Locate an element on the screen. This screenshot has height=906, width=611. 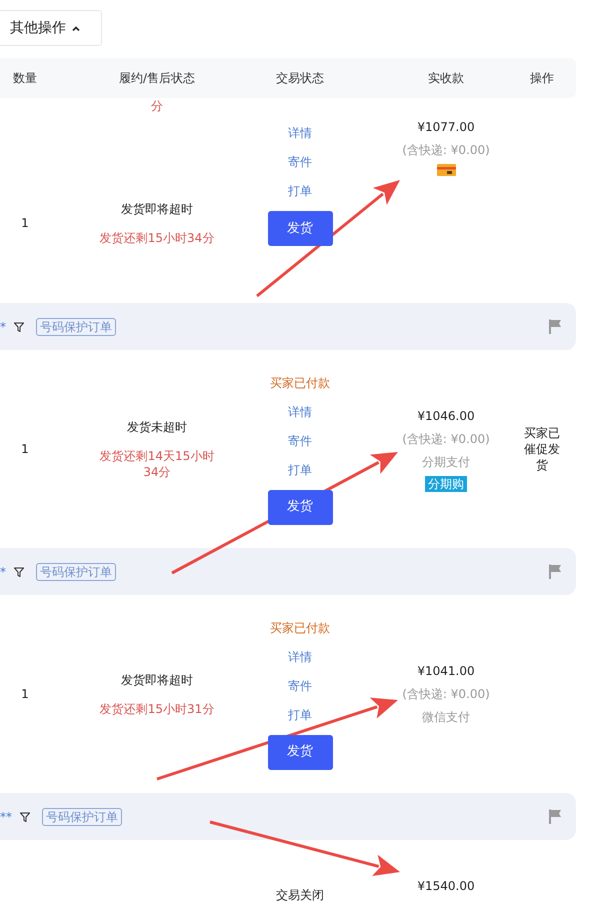
countdown-text: 分 is located at coordinates (157, 106).